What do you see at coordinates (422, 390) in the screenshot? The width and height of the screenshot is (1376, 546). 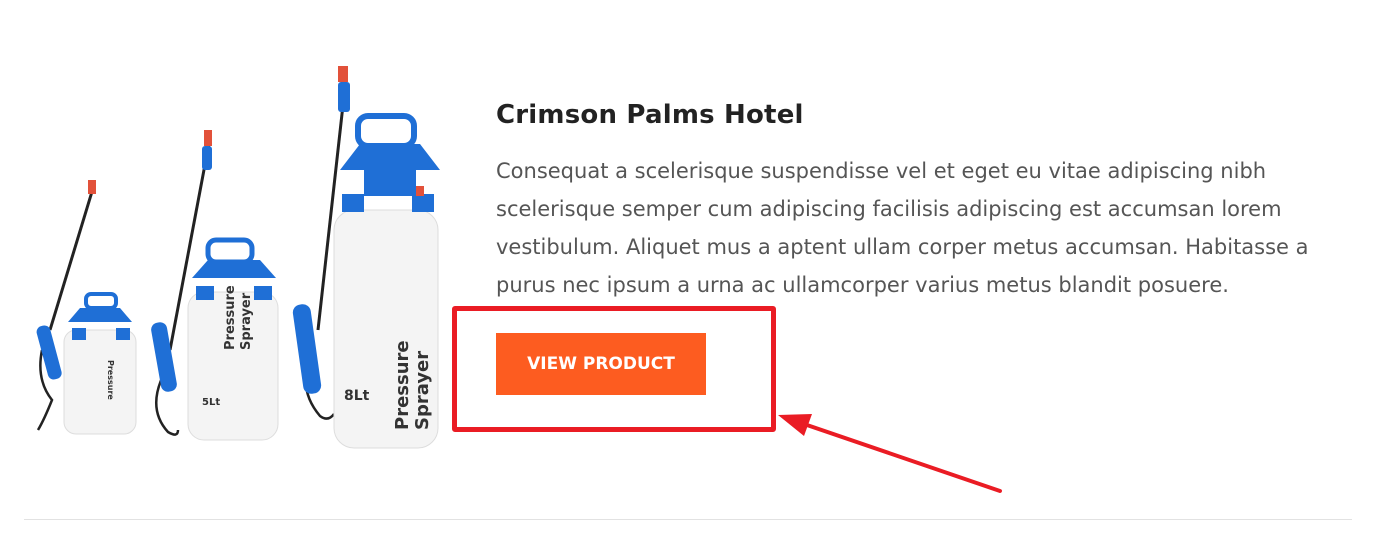 I see `large-brand-label-2: Sprayer` at bounding box center [422, 390].